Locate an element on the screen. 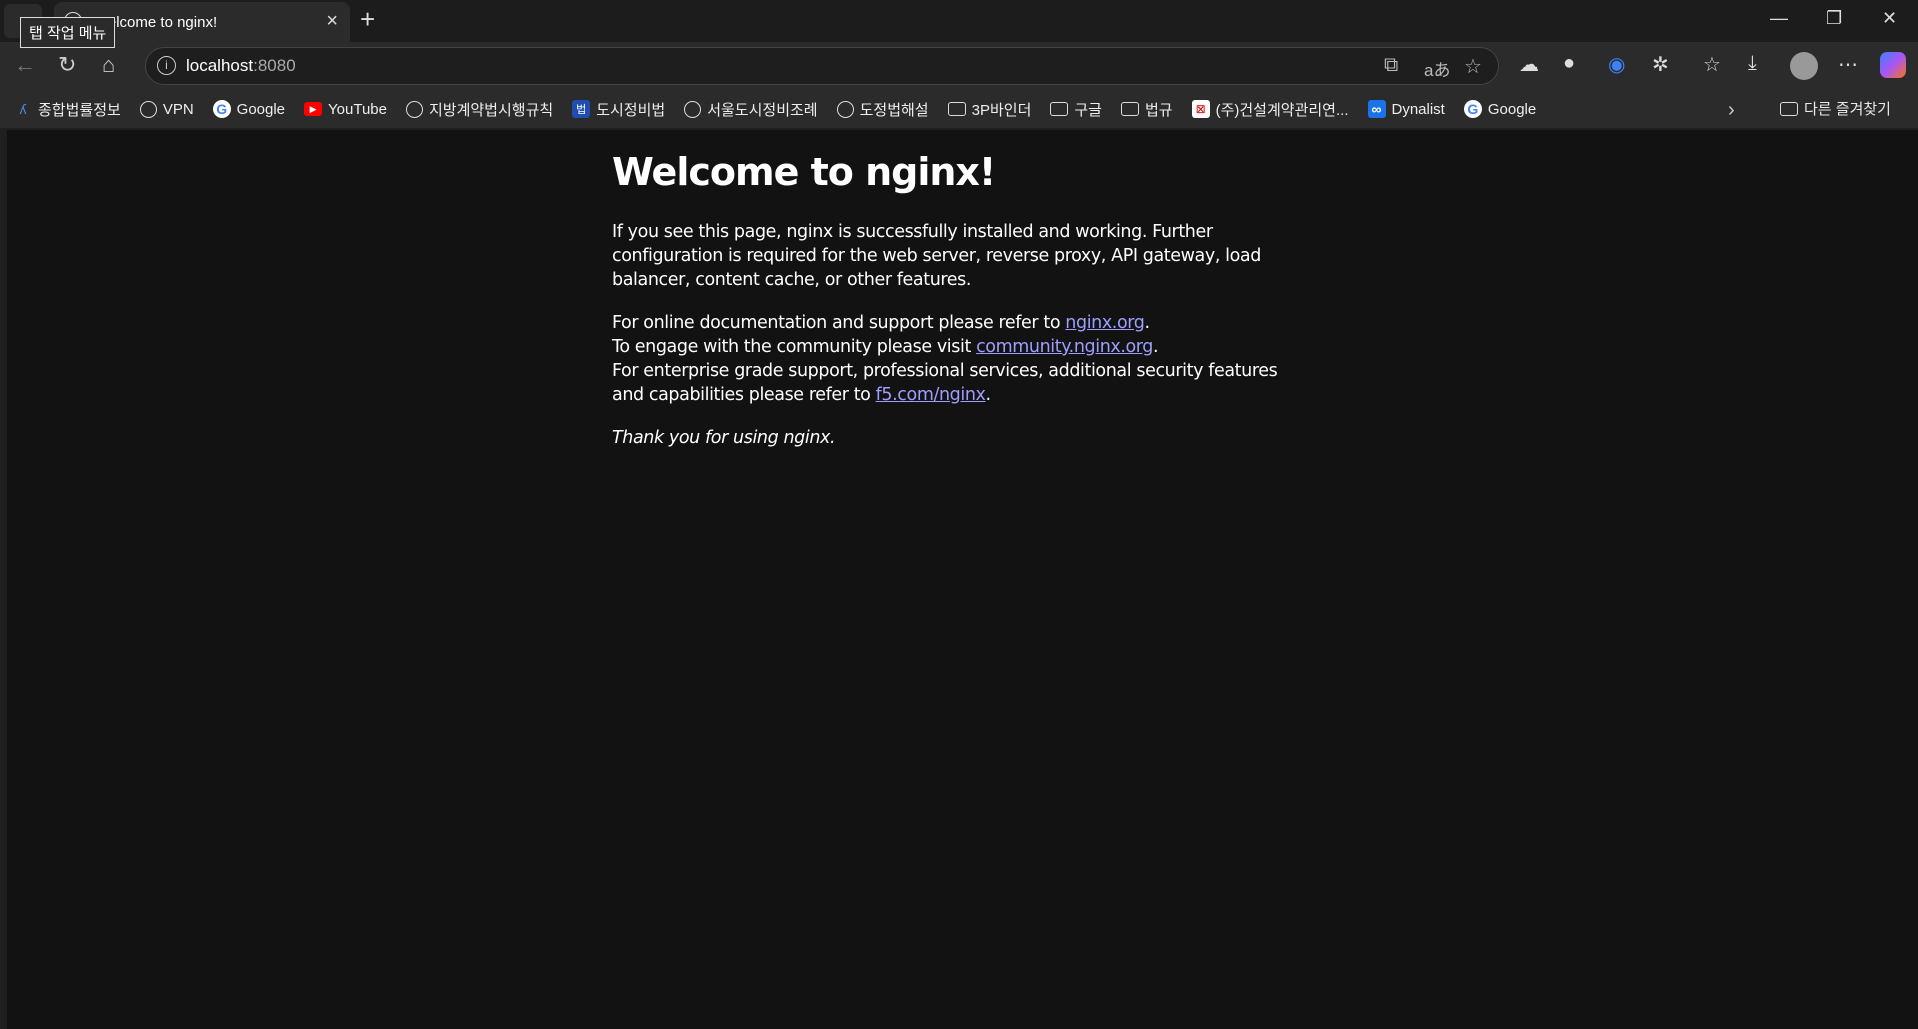 This screenshot has width=1918, height=1029. bookmark-지방계약법시행규칙: 지방계약법시행규칙 is located at coordinates (479, 109).